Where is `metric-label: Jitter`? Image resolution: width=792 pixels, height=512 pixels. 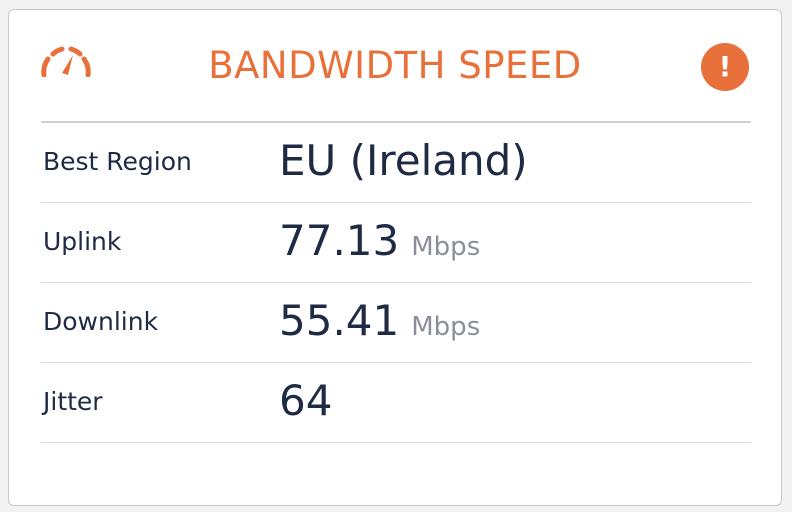
metric-label: Jitter is located at coordinates (73, 401).